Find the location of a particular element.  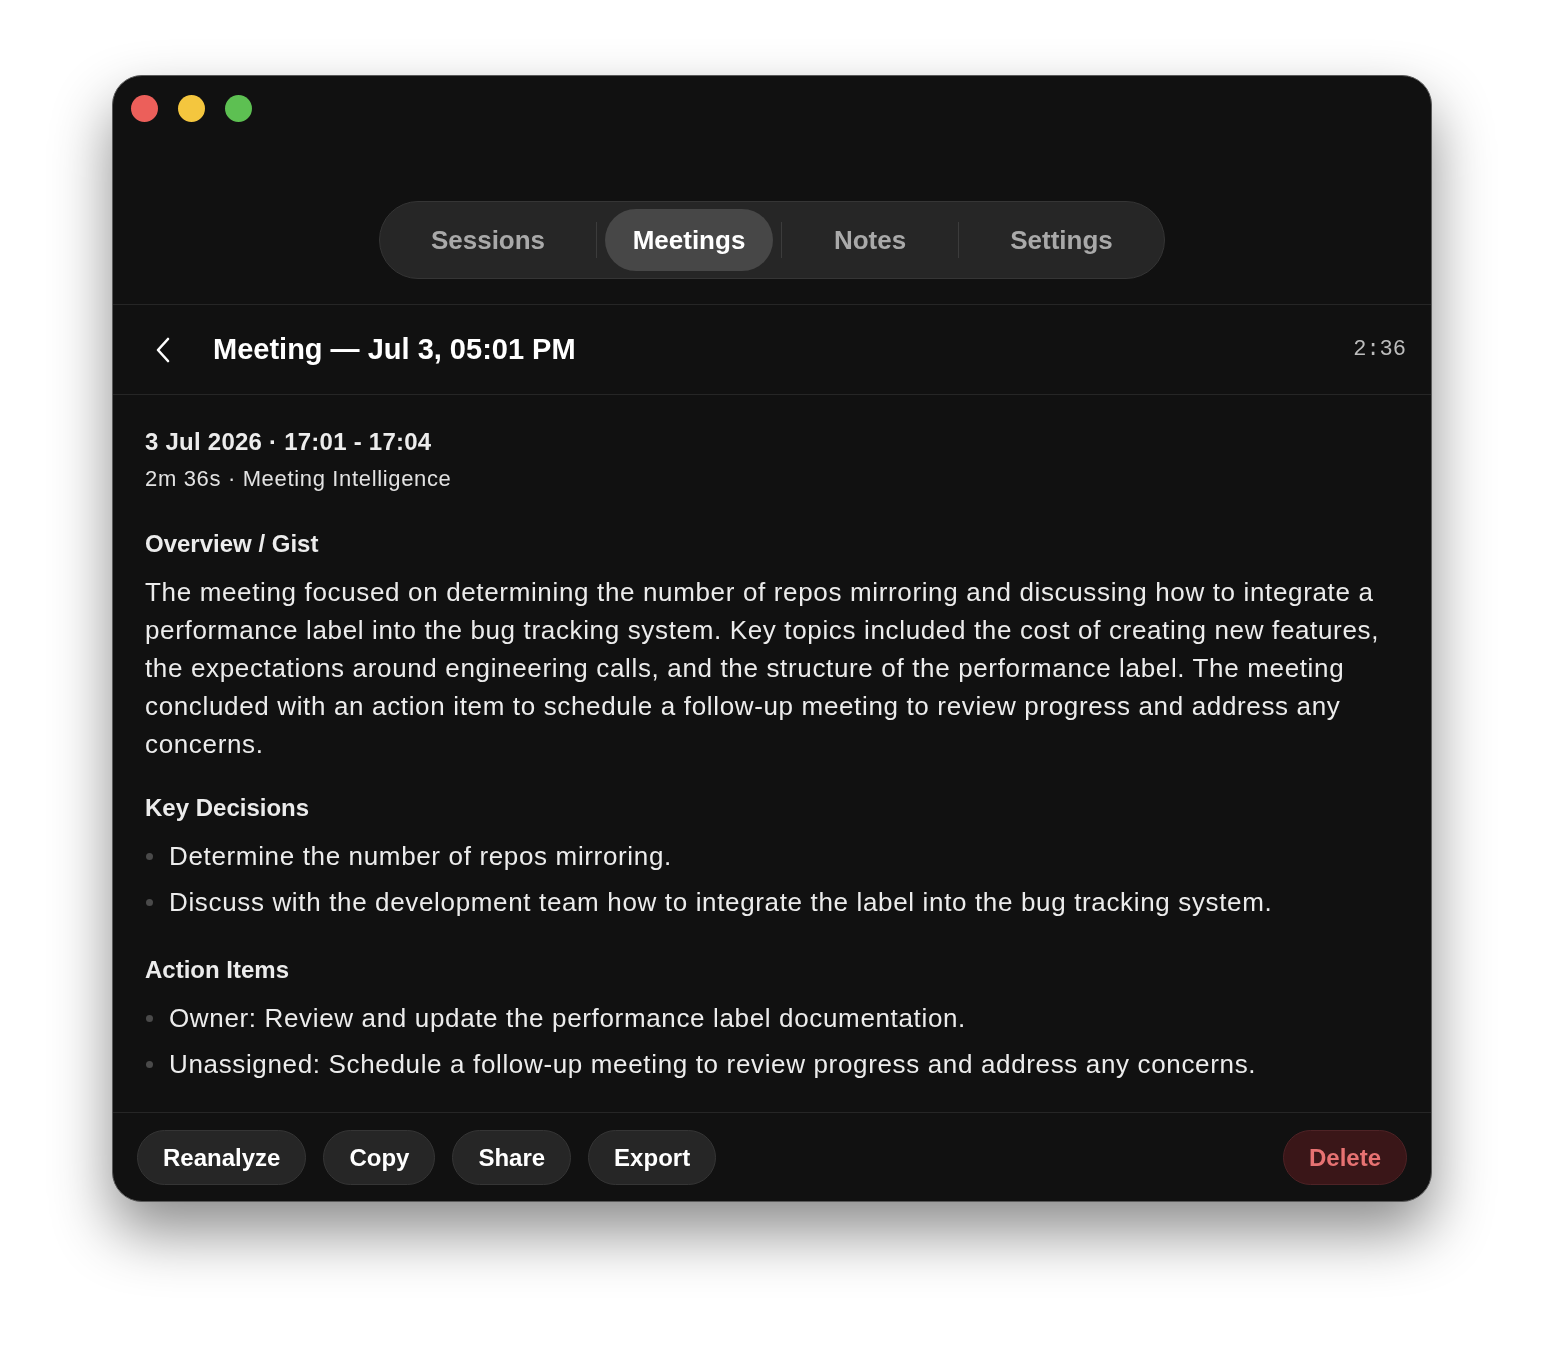

section-heading: Overview / Gist is located at coordinates (232, 544).